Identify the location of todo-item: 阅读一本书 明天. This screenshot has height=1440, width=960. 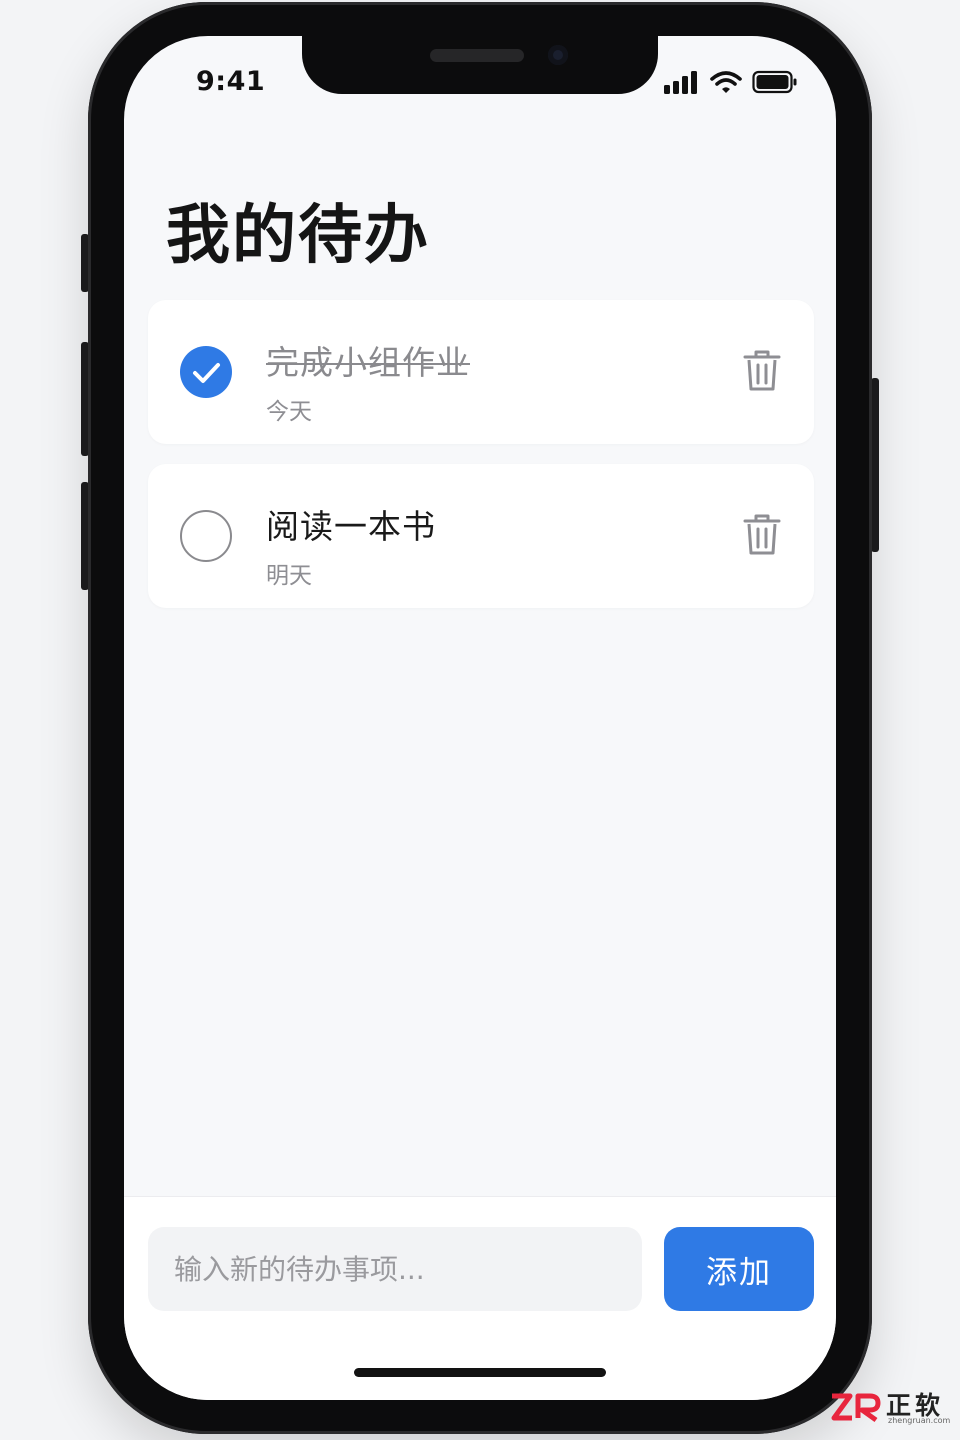
(481, 536).